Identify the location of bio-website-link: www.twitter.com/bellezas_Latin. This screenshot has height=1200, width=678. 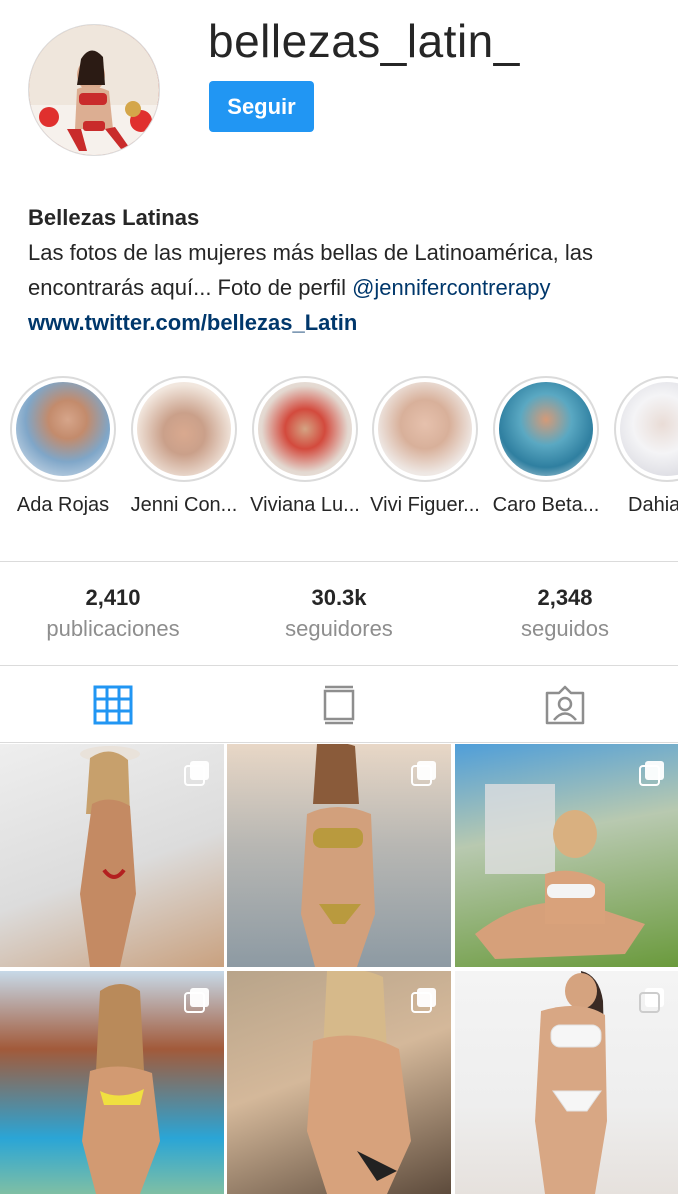
(343, 322).